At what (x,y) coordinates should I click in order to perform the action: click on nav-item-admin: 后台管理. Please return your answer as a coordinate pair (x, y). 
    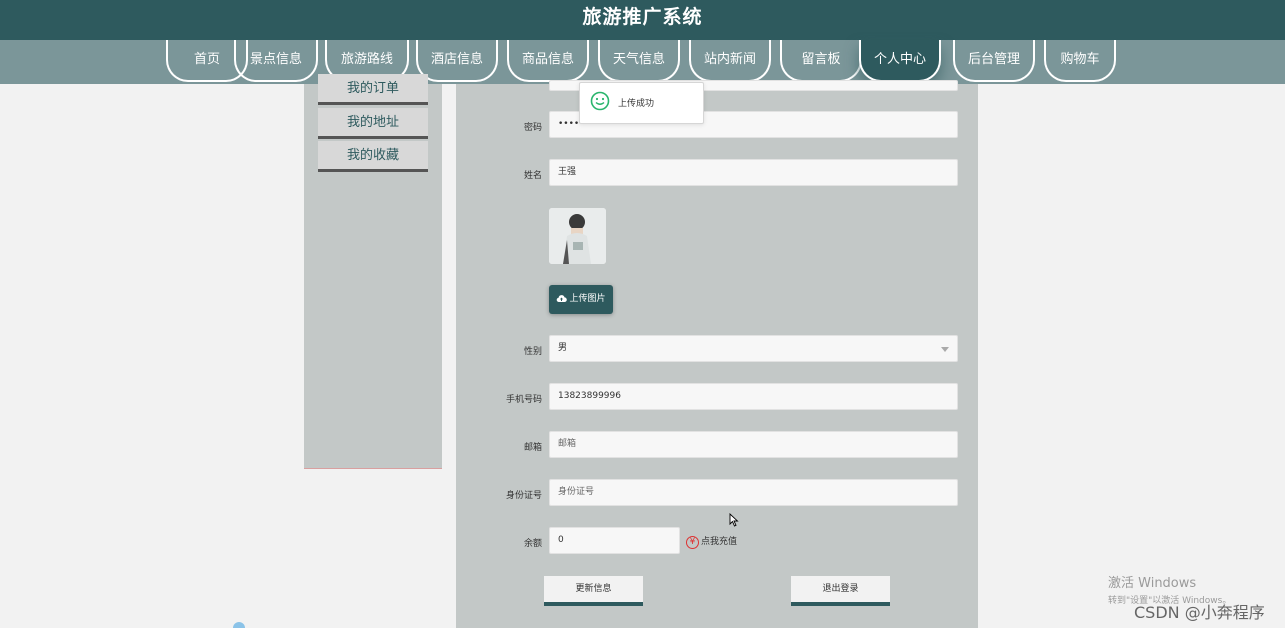
    Looking at the image, I should click on (994, 61).